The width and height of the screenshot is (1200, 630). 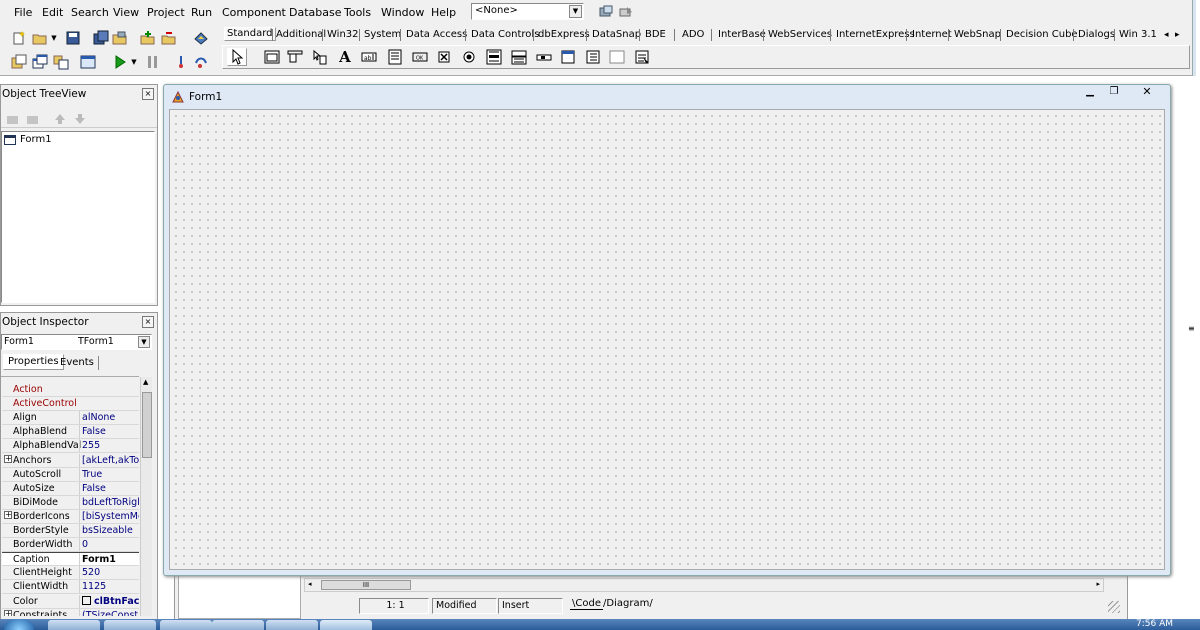 I want to click on scroll-right-icon: ▸, so click(x=1098, y=584).